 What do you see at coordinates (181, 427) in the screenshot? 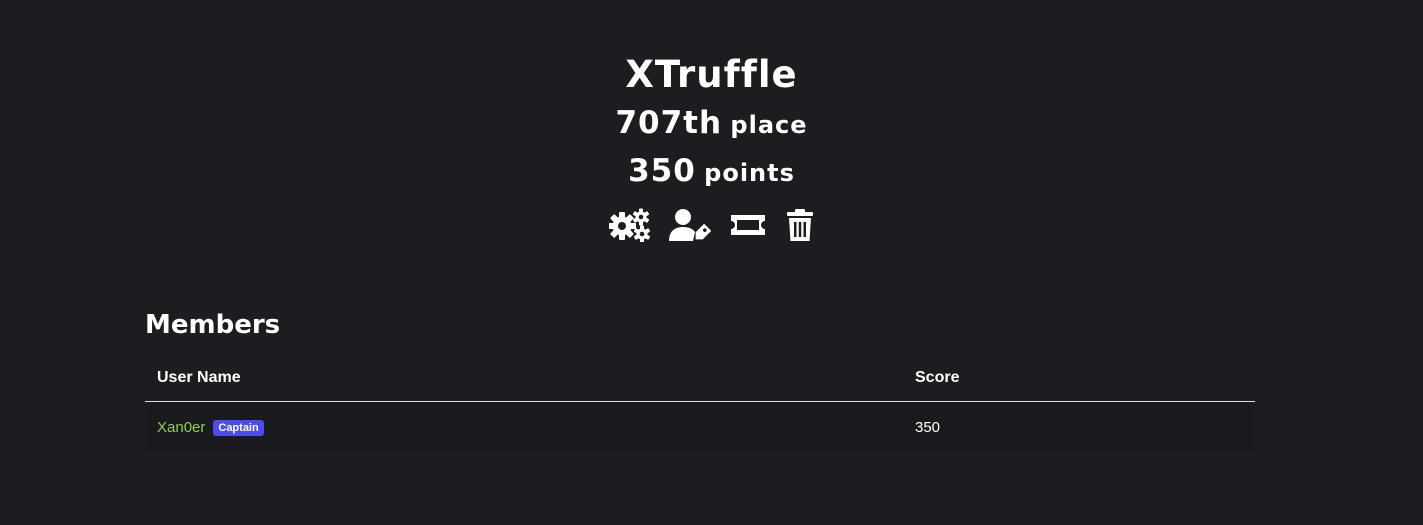
I see `member-name-link: Xan0er` at bounding box center [181, 427].